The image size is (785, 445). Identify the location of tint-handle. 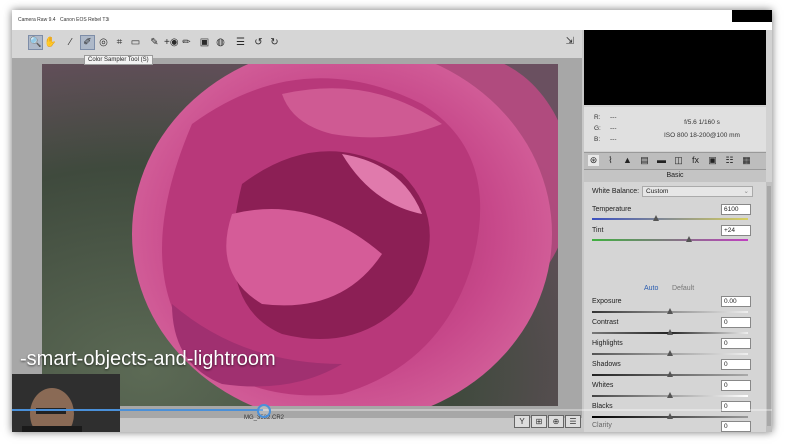
(689, 239).